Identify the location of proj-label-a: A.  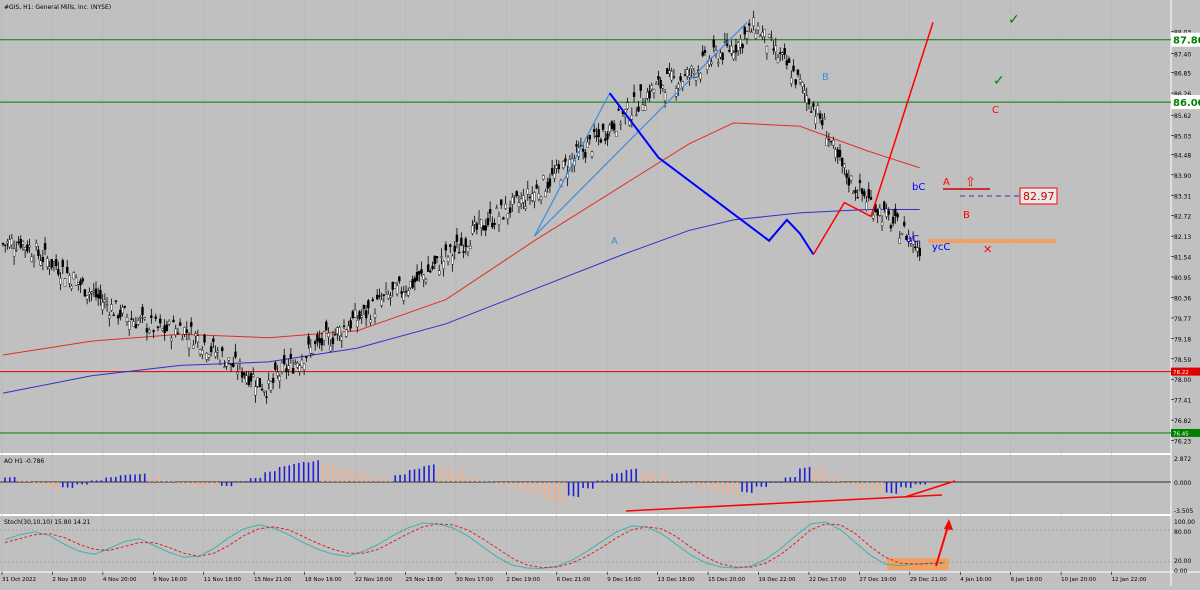
(946, 182).